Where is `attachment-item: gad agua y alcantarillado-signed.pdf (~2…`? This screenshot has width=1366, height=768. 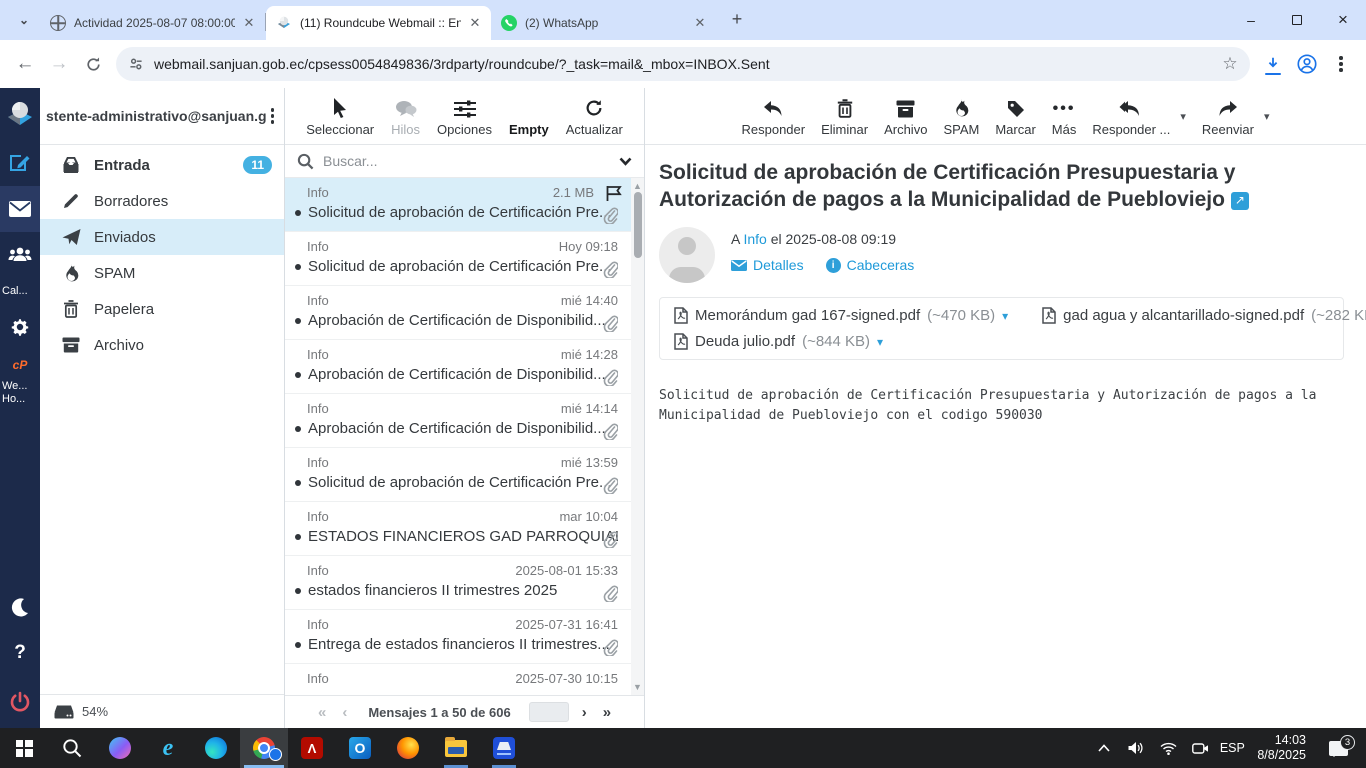 attachment-item: gad agua y alcantarillado-signed.pdf (~2… is located at coordinates (1204, 315).